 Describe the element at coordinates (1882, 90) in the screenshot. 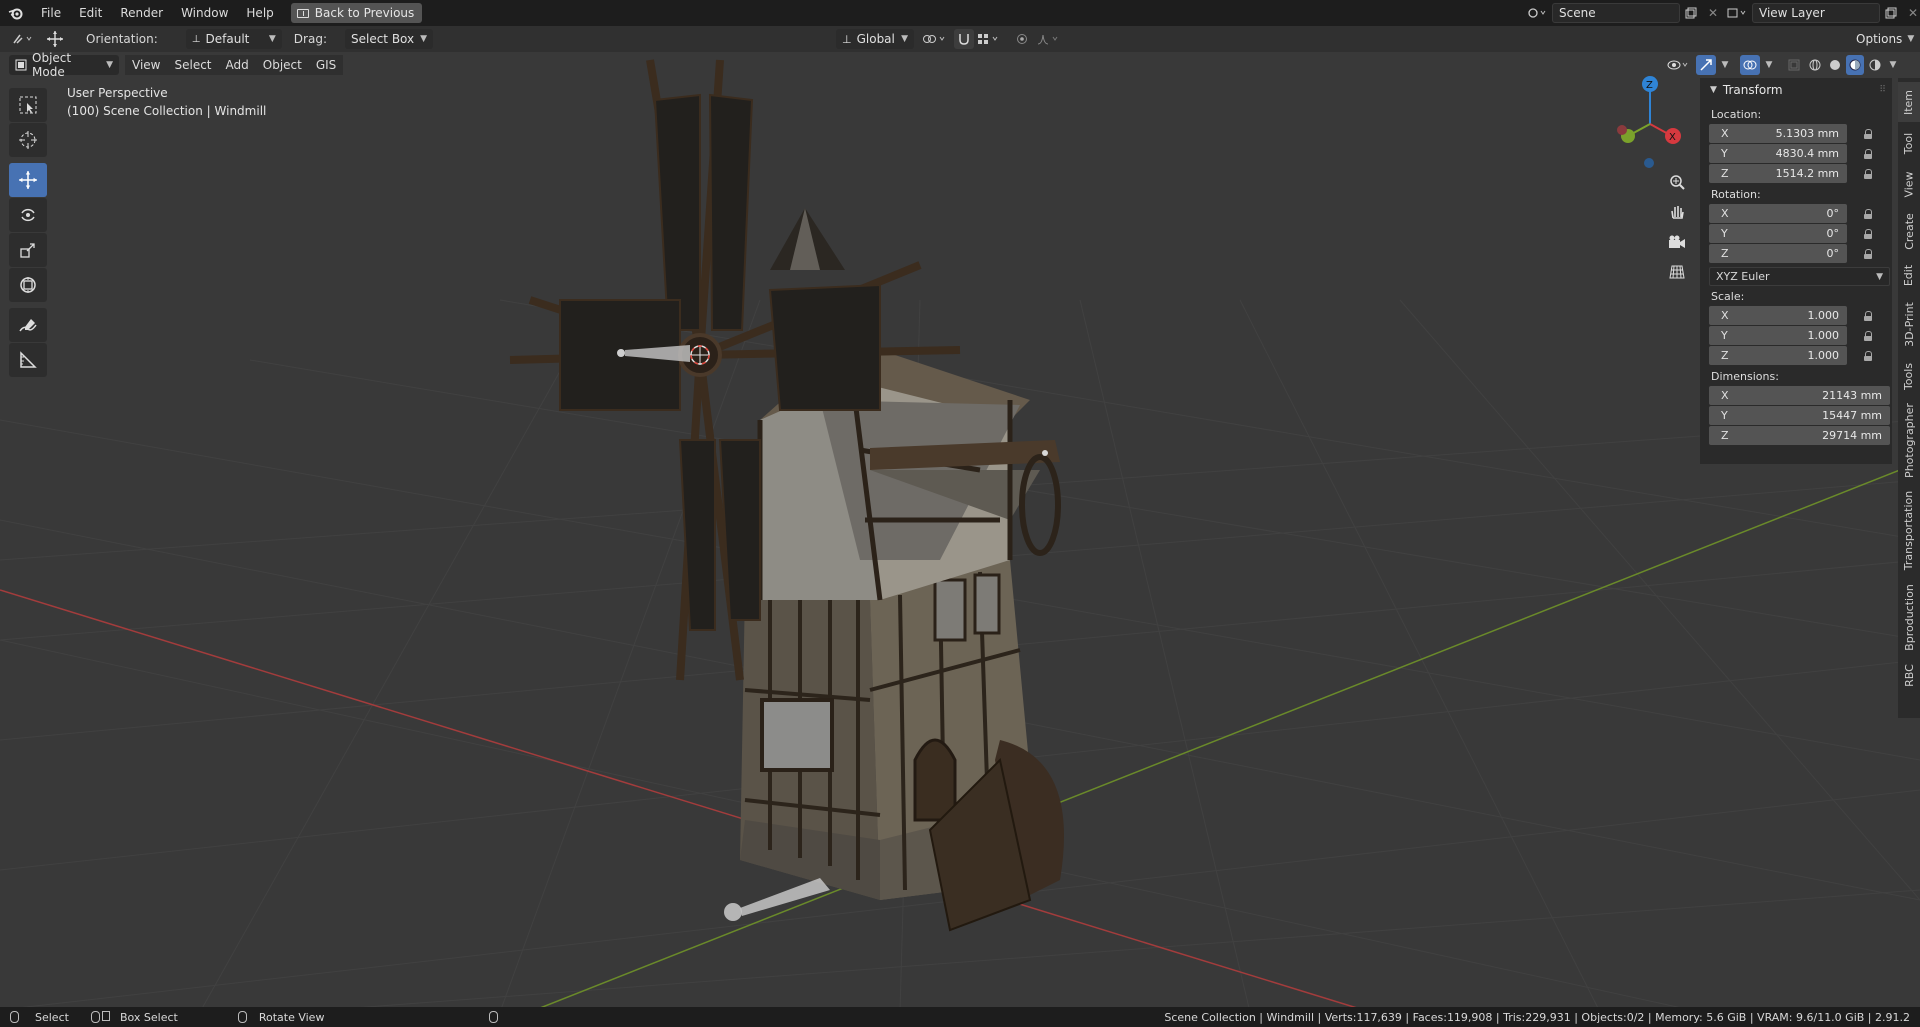

I see `drag-handle-icon: ⠿` at that location.